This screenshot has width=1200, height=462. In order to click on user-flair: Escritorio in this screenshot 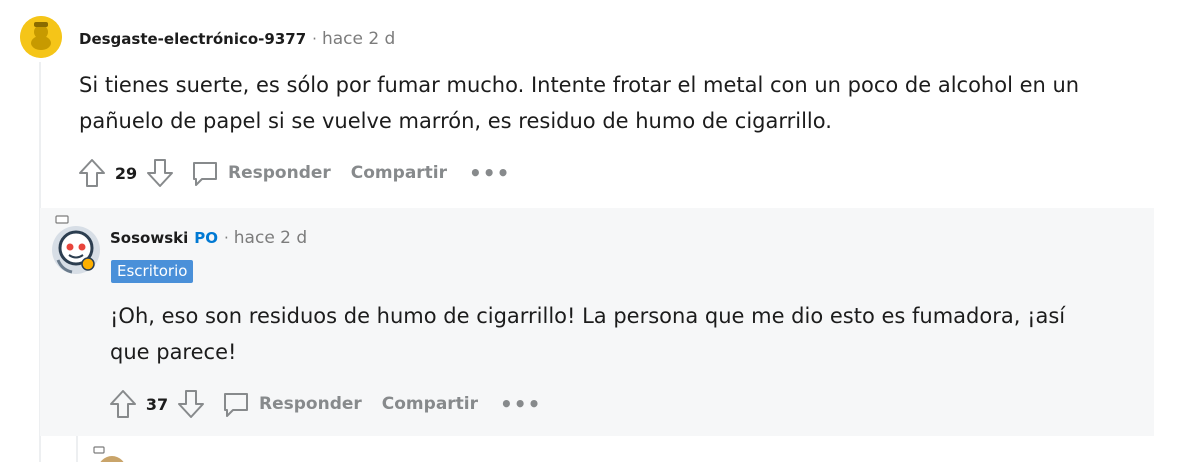, I will do `click(152, 271)`.